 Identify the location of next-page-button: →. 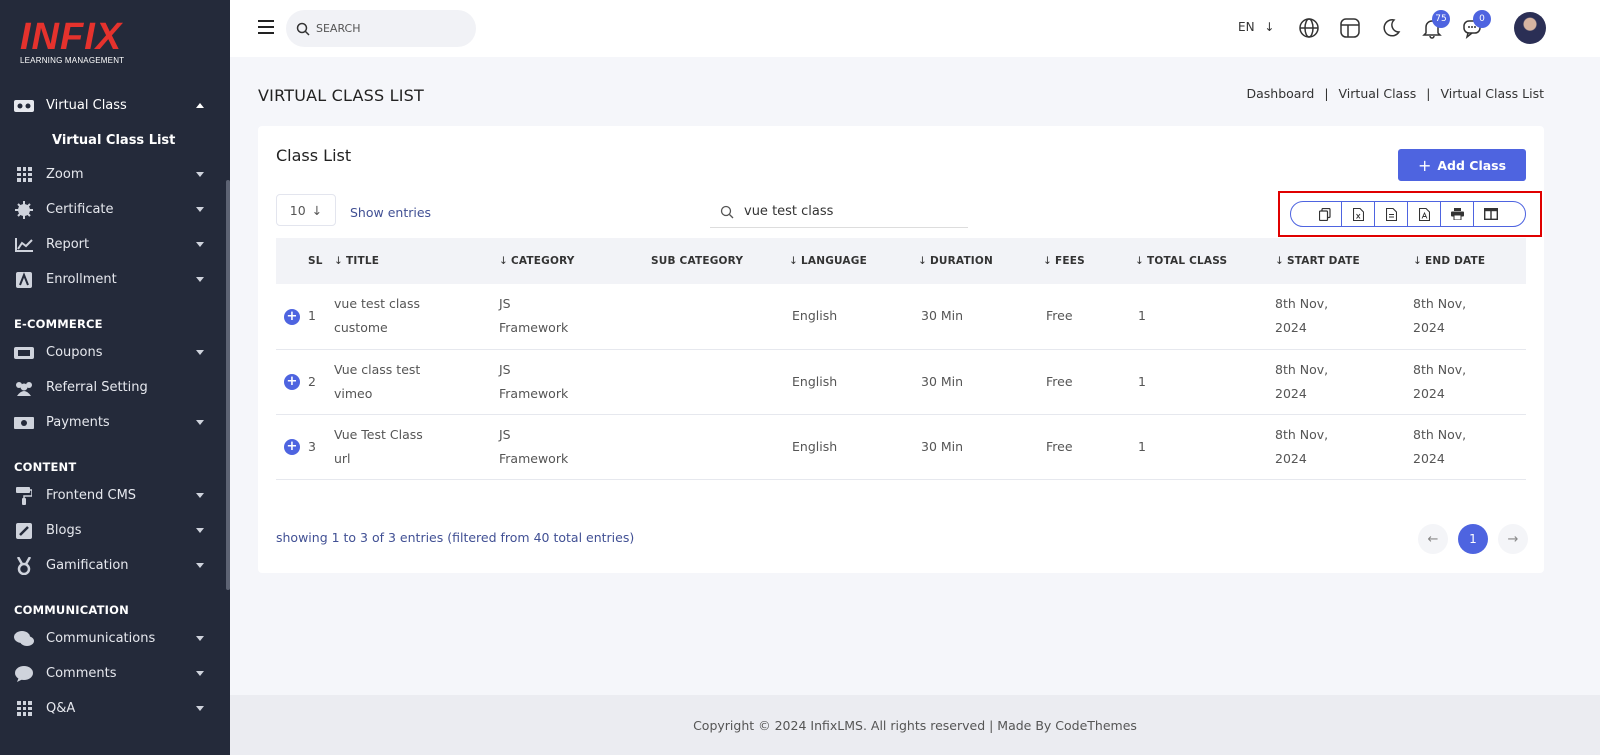
(1513, 539).